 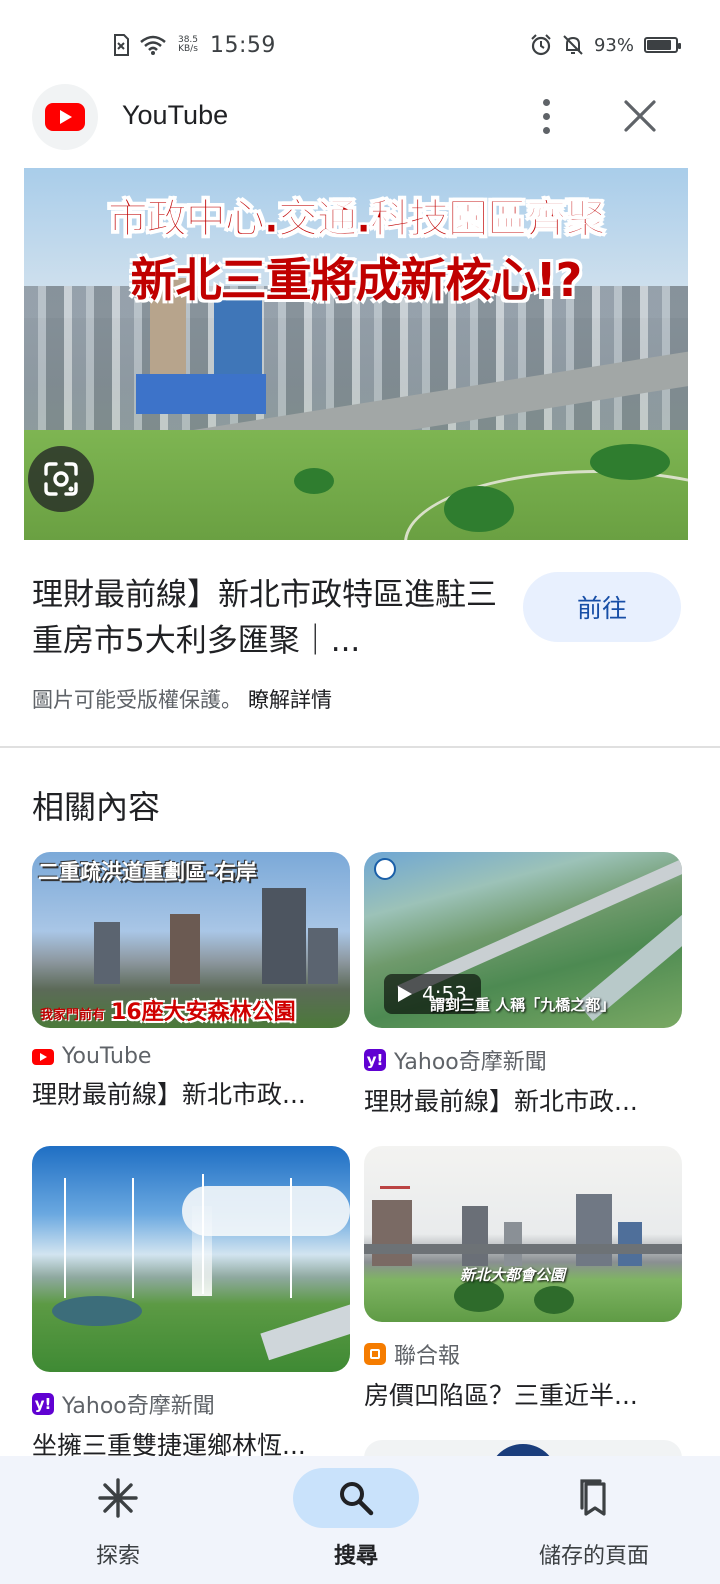 I want to click on thumb-caption: 謂到三重 人稱「九橋之都」, so click(x=523, y=1005).